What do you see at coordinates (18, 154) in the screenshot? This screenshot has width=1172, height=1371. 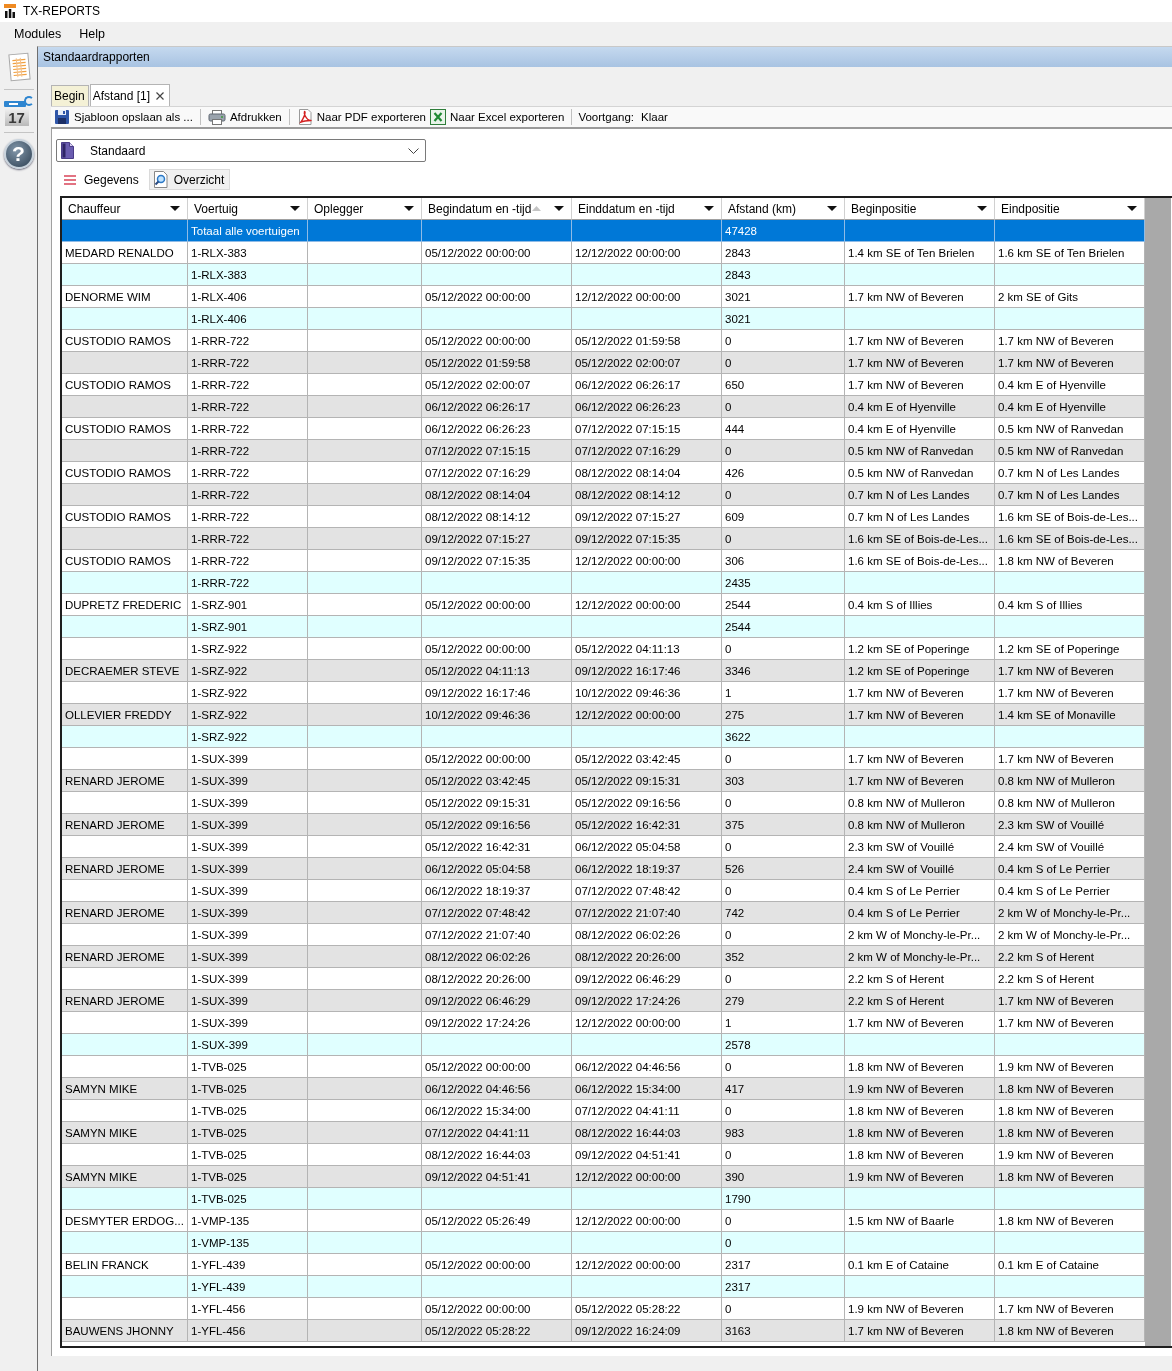 I see `help-button: ?` at bounding box center [18, 154].